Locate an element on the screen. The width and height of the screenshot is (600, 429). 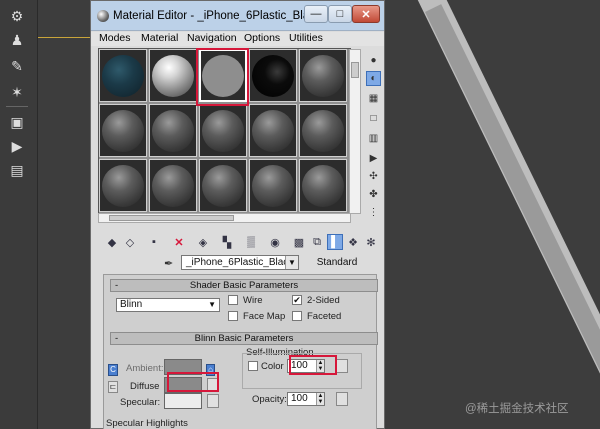
show-end-result-icon: ⧉ is located at coordinates (317, 242).